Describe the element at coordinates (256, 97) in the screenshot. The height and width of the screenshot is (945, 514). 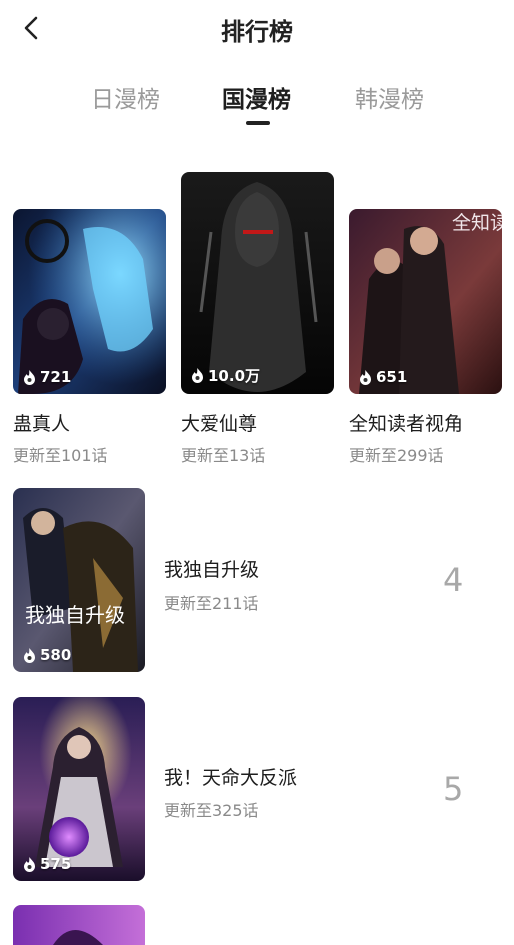
I see `tab-chinese-manga: 国漫榜` at that location.